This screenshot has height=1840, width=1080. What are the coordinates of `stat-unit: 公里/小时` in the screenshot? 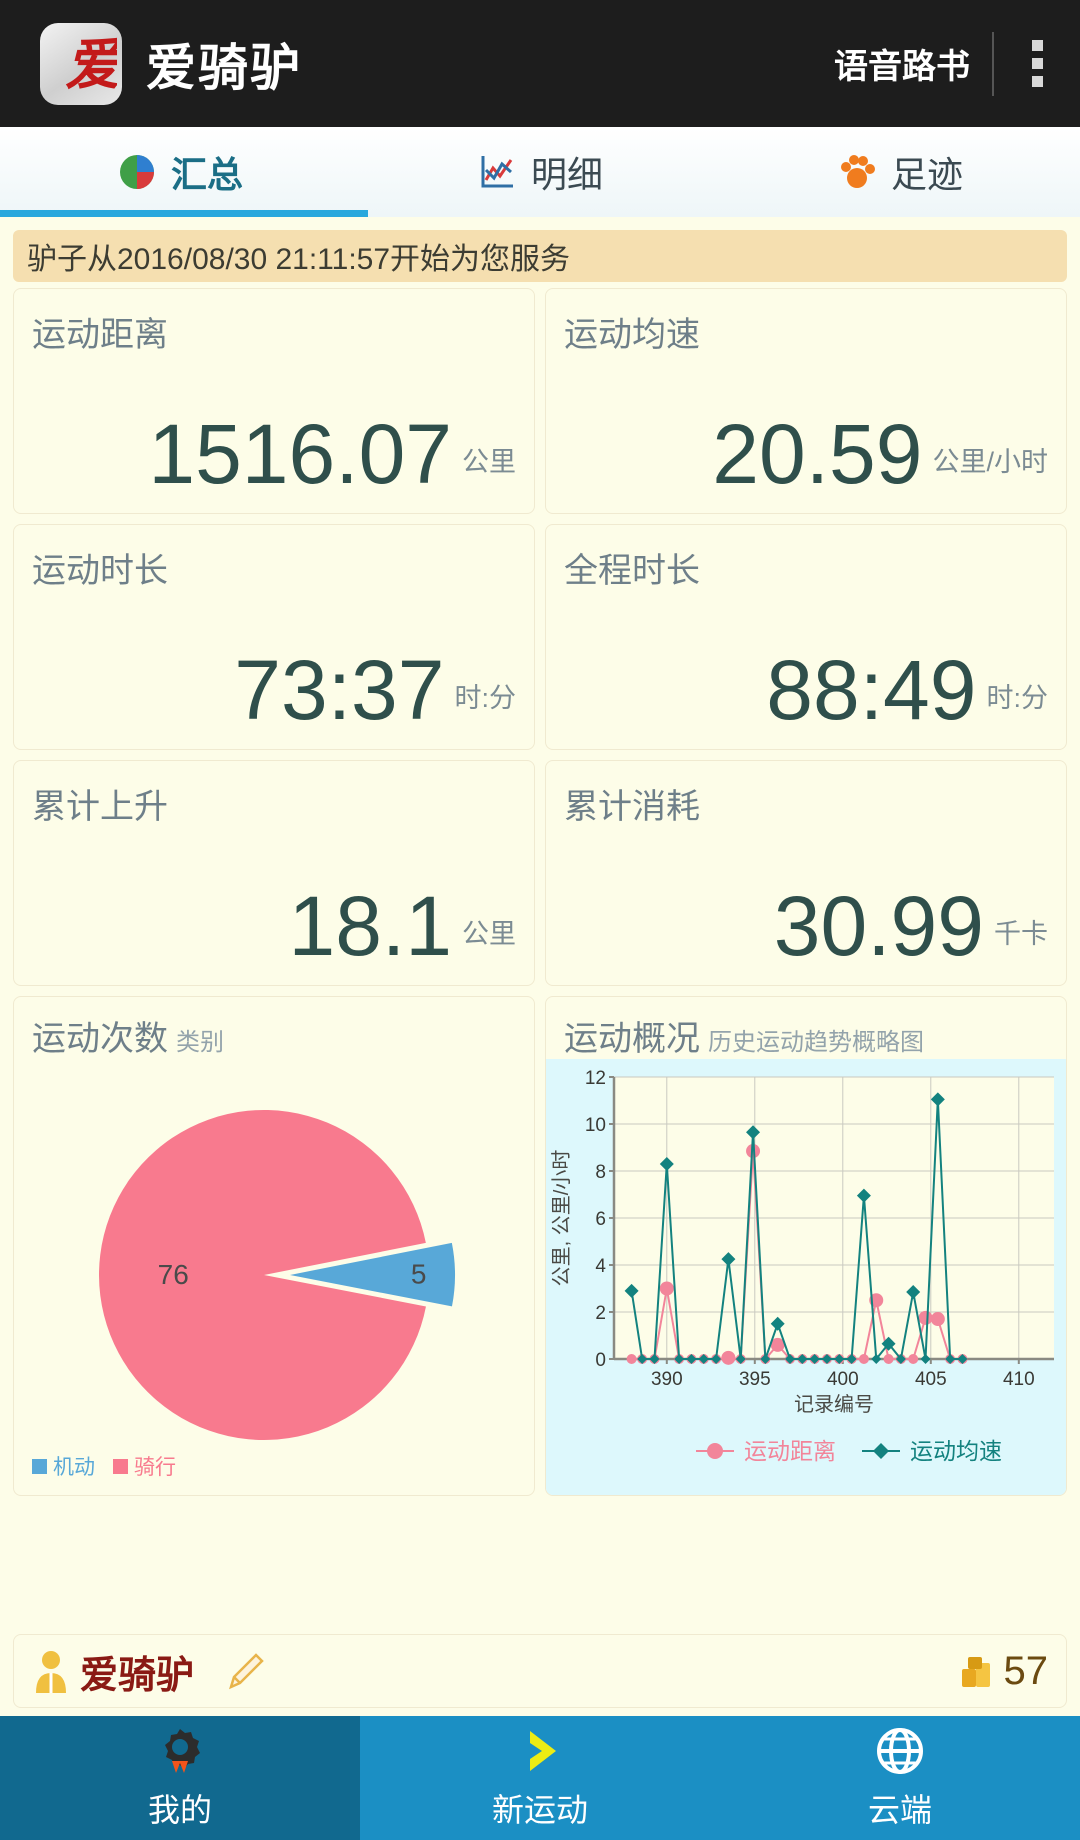 It's located at (990, 462).